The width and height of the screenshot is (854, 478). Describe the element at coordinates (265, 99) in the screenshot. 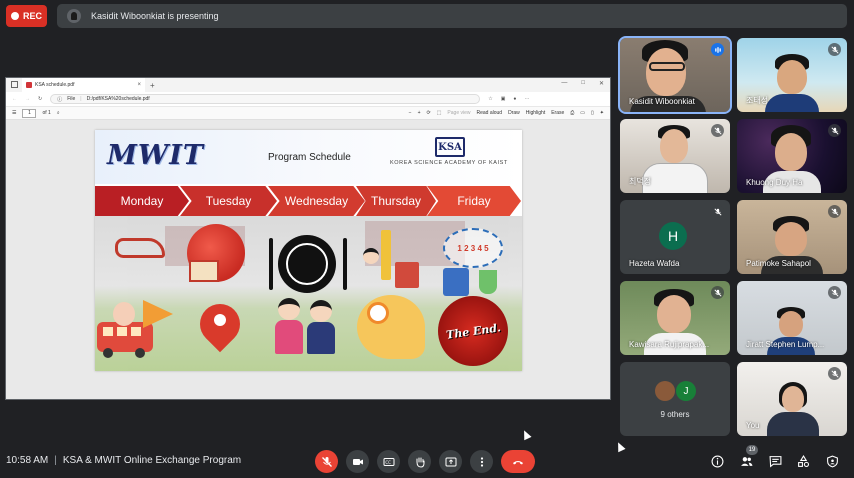

I see `address-bar: ⓘ File | D:/pdf/KSA%20schedule.pdf` at that location.